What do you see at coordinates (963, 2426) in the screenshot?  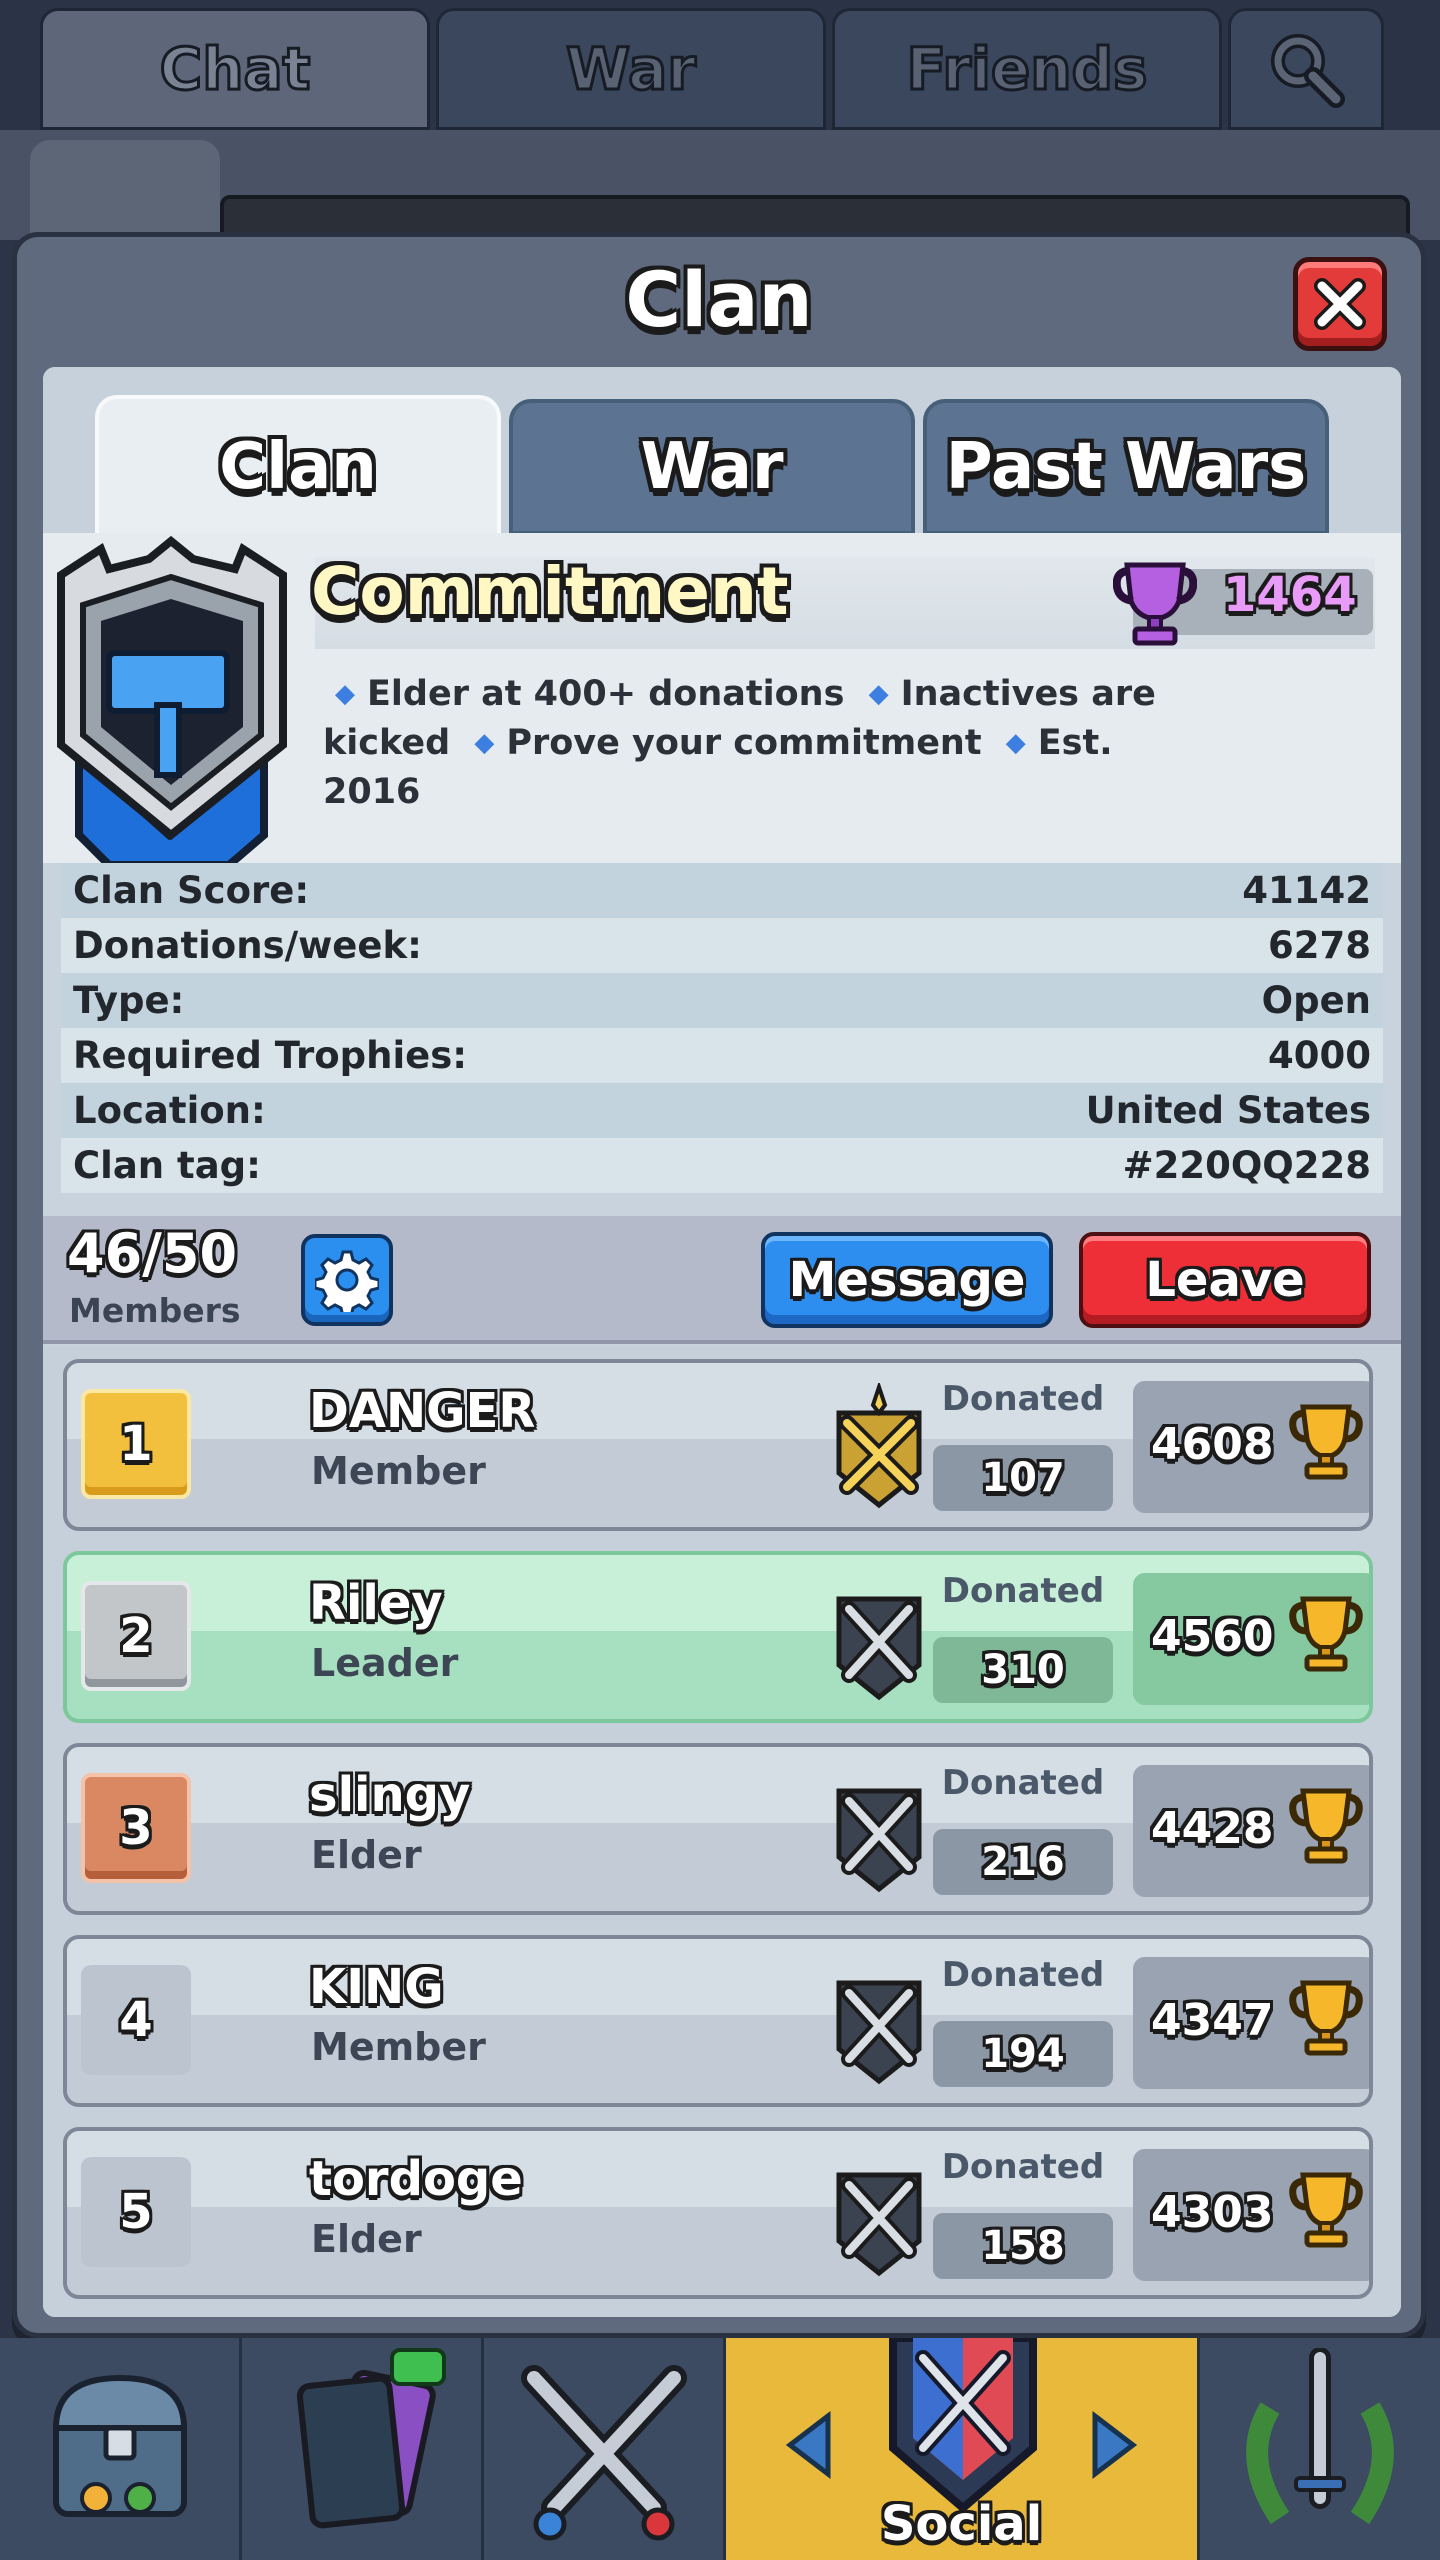 I see `clan-shield-icon` at bounding box center [963, 2426].